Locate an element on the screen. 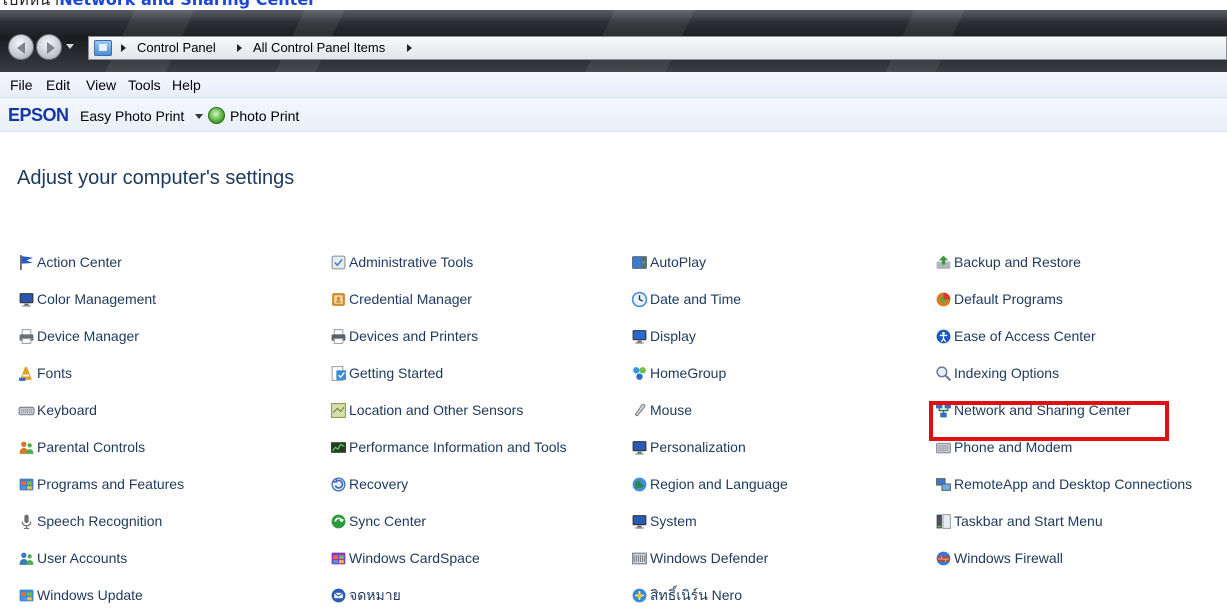 The height and width of the screenshot is (612, 1227). cp-item-item-37: จดหมาย is located at coordinates (365, 595).